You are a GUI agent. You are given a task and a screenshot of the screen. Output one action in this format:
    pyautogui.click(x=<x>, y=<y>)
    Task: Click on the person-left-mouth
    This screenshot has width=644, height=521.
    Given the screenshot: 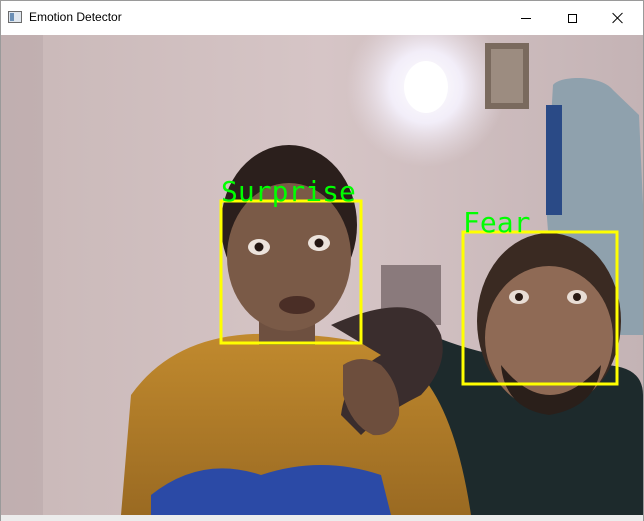 What is the action you would take?
    pyautogui.click(x=297, y=305)
    